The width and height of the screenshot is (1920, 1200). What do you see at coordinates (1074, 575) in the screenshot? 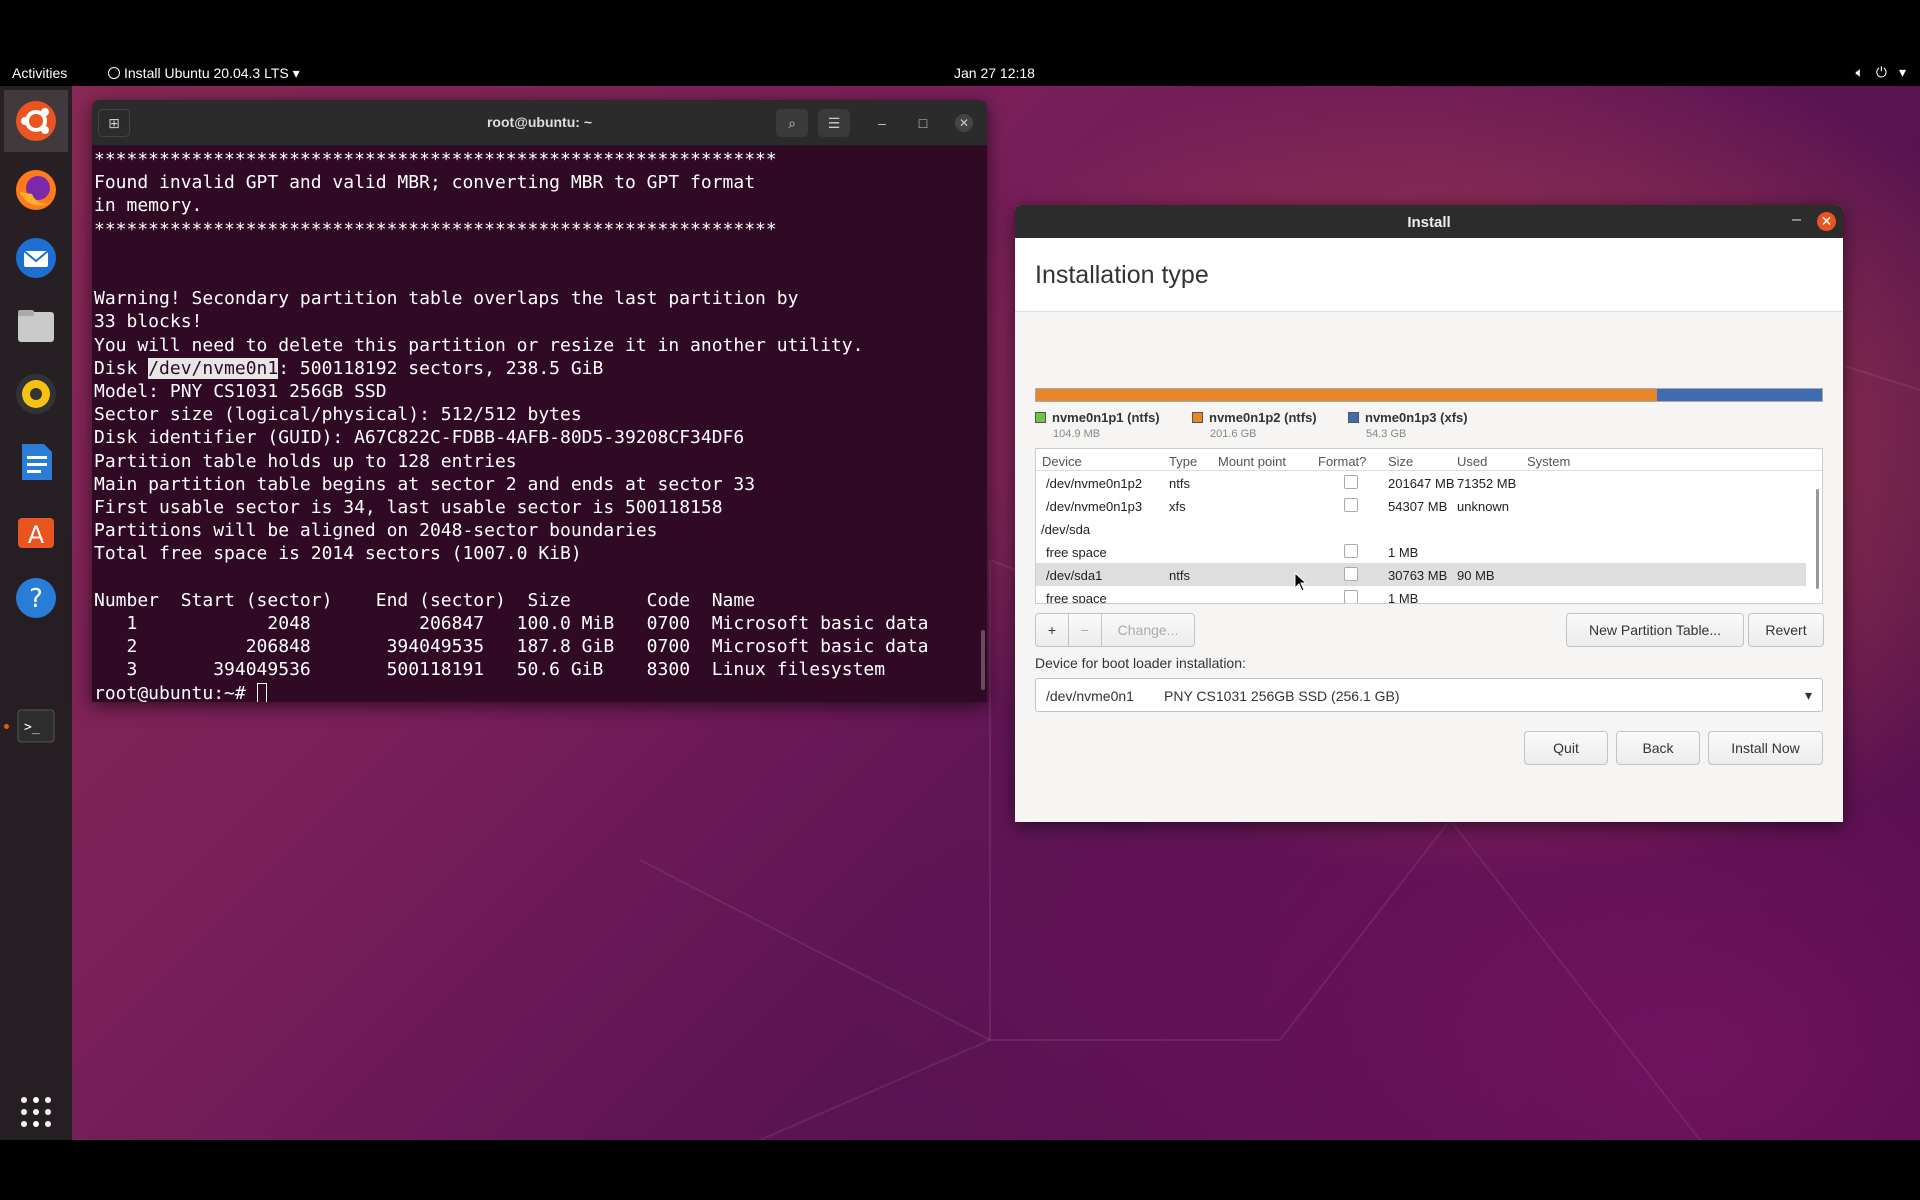
I see `device-cell: /dev/sda1` at bounding box center [1074, 575].